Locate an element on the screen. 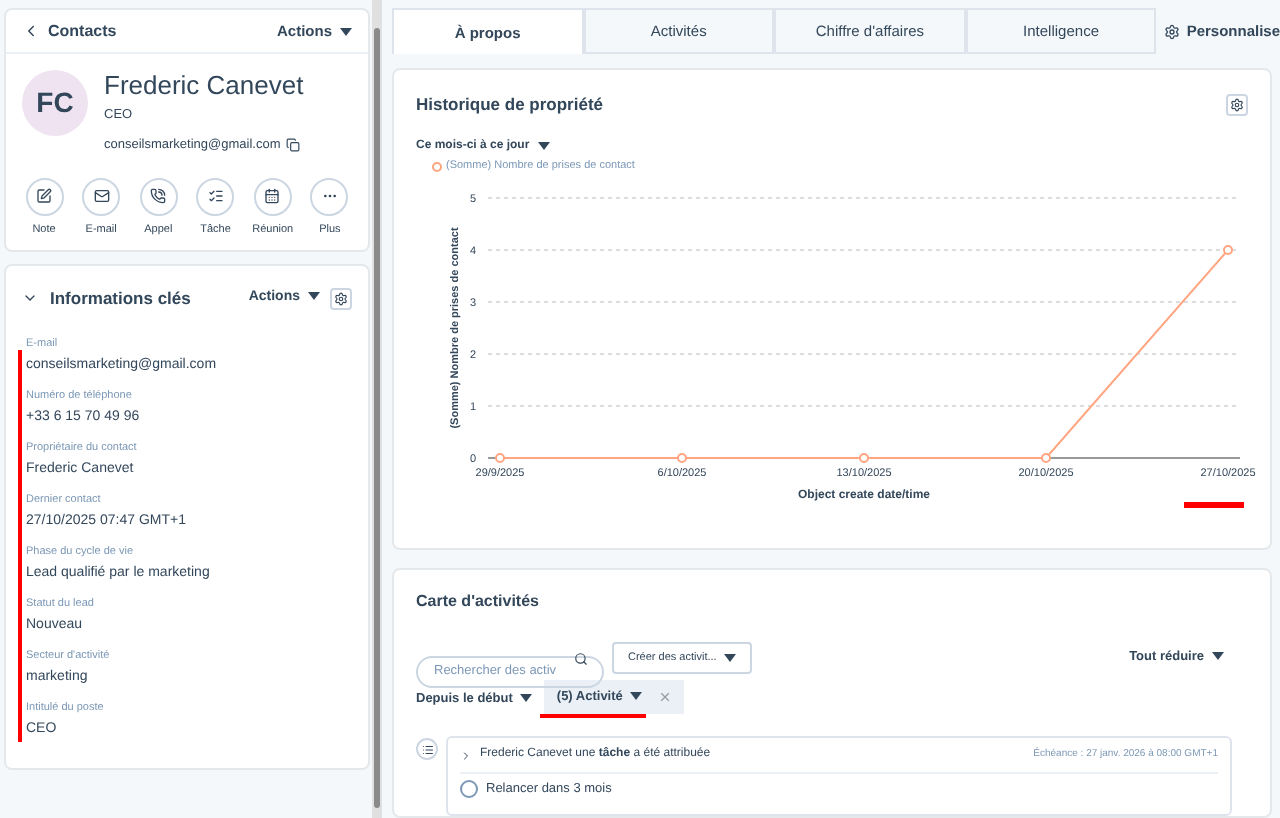 This screenshot has height=818, width=1280. contact-name: Frederic Canevet is located at coordinates (204, 86).